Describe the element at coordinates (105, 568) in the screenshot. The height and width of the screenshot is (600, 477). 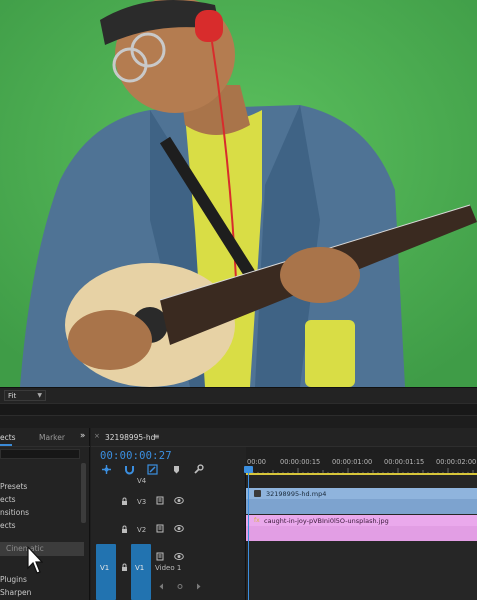
I see `source-patch-label: V1` at that location.